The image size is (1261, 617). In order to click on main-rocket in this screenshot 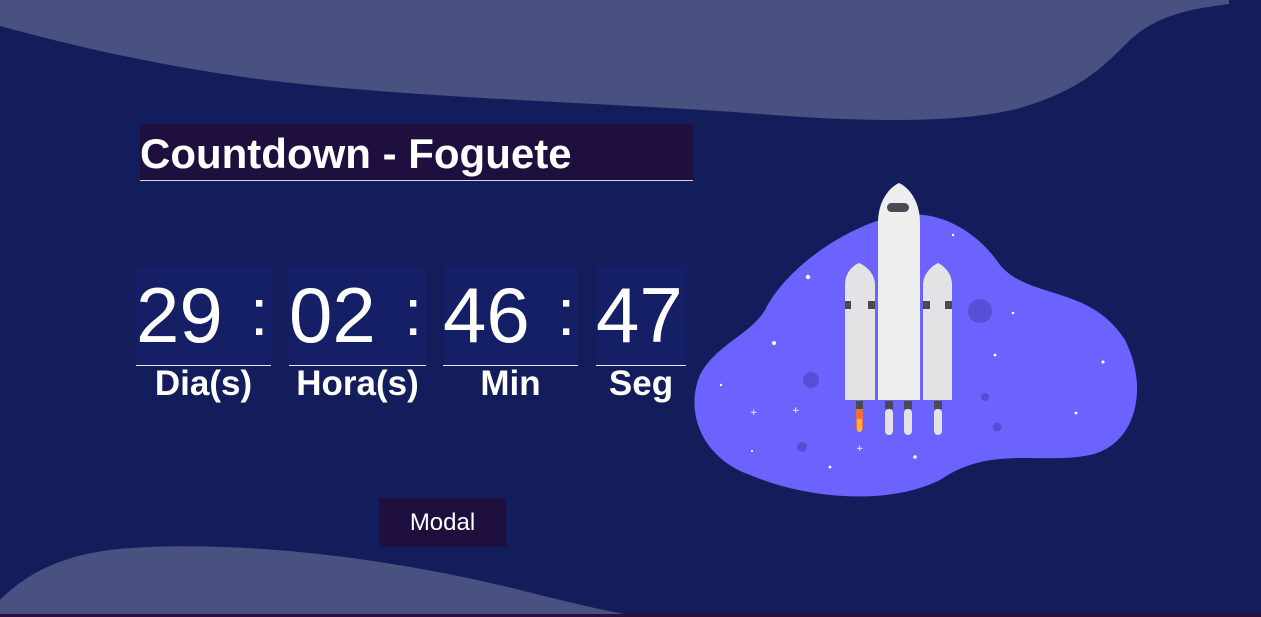, I will do `click(899, 309)`.